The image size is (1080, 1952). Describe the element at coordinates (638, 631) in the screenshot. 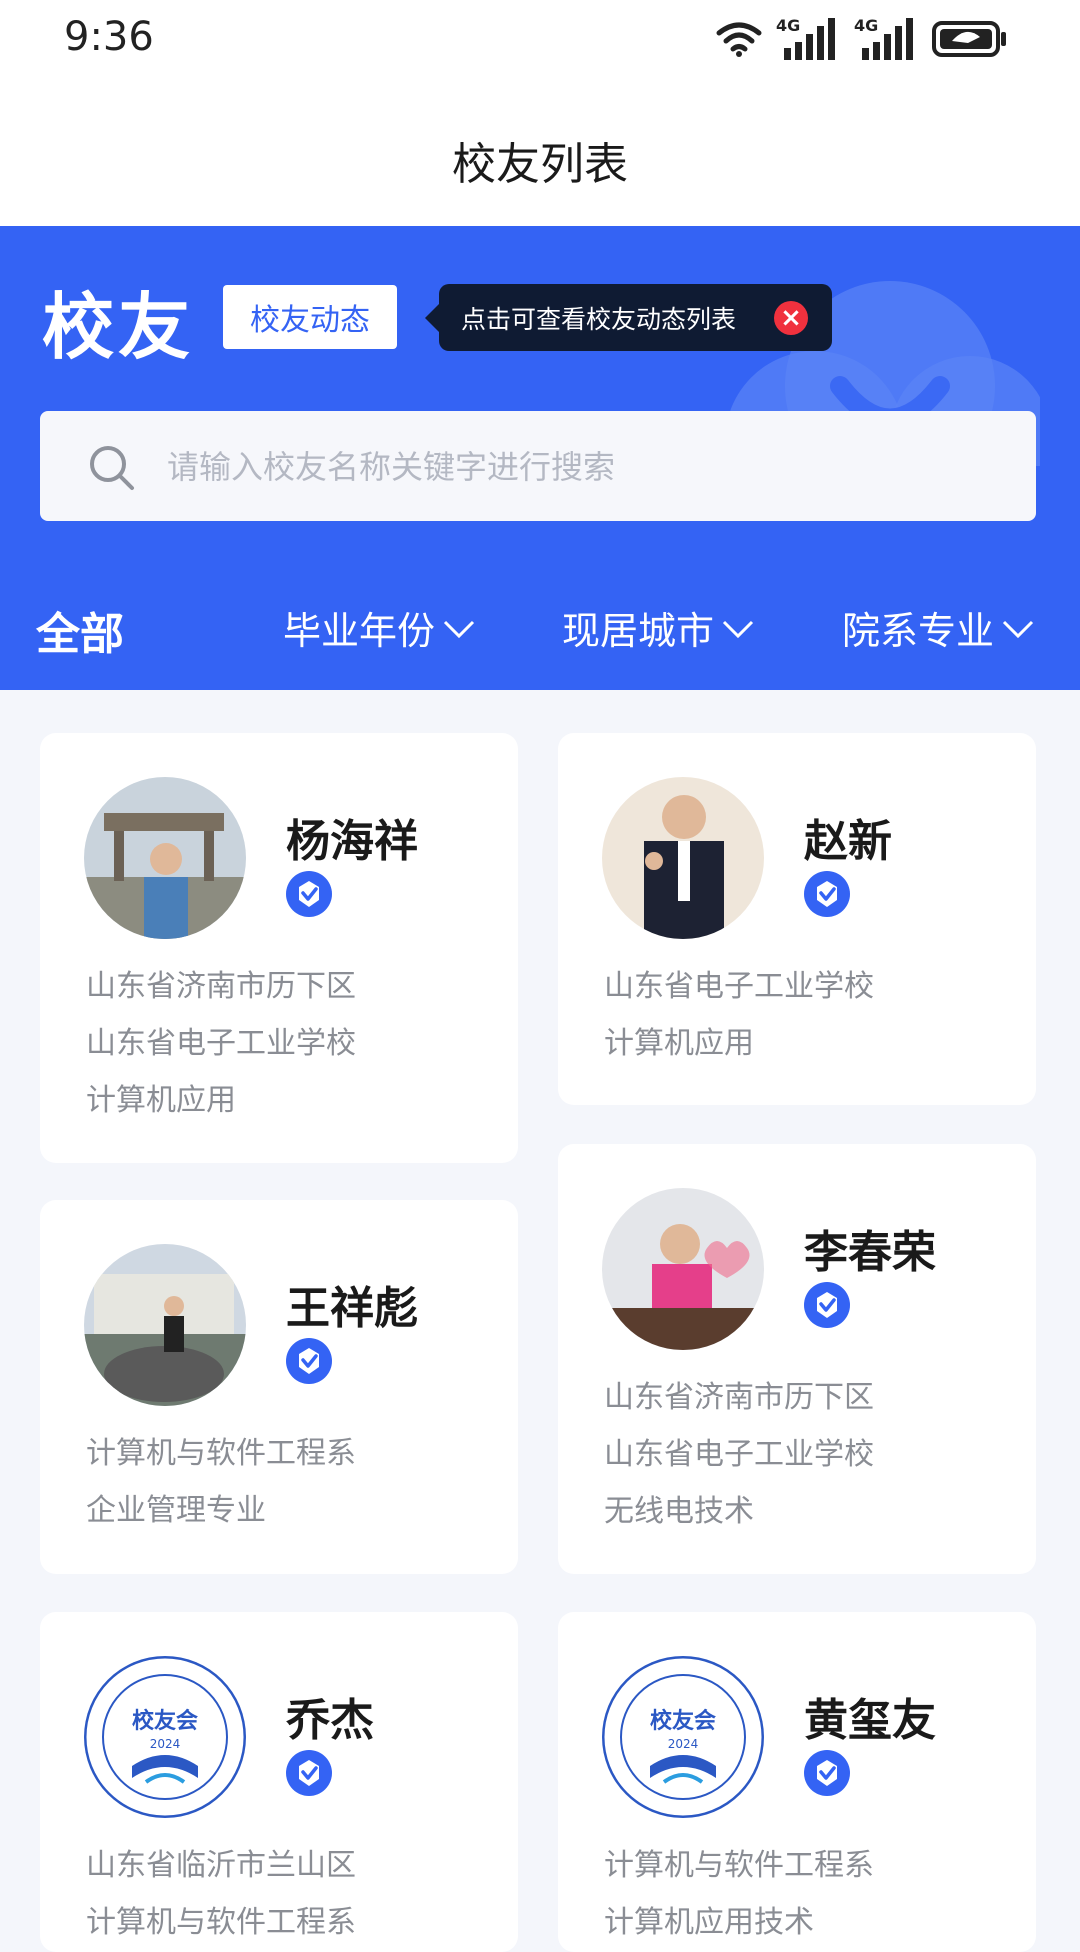

I see `filter-city-label: 现居城市` at that location.